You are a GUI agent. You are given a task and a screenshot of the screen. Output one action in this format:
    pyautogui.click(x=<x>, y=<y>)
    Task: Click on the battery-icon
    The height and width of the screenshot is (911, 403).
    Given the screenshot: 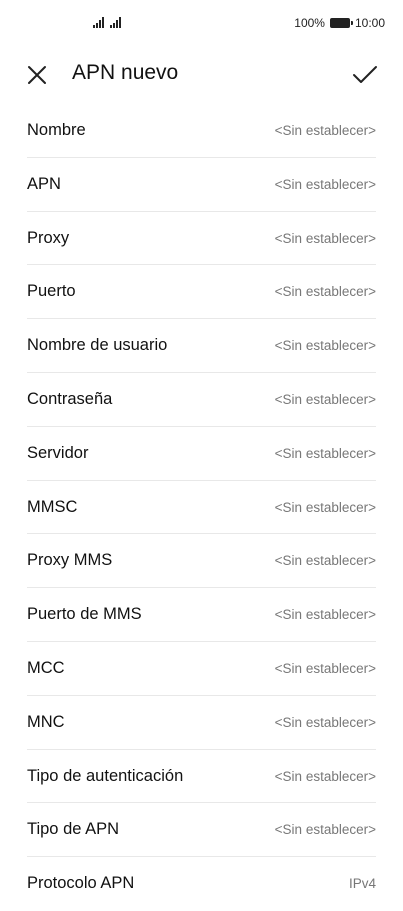 What is the action you would take?
    pyautogui.click(x=341, y=23)
    